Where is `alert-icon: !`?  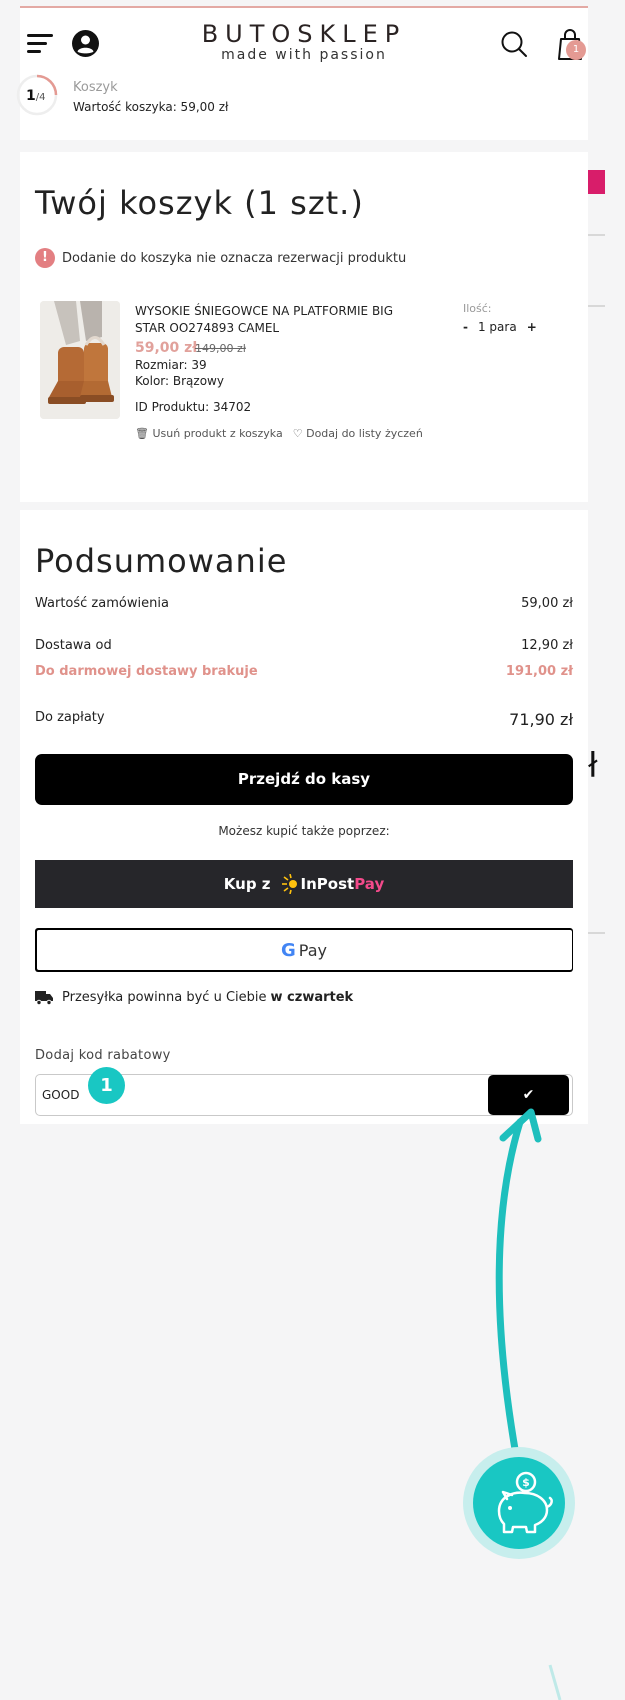 alert-icon: ! is located at coordinates (45, 258).